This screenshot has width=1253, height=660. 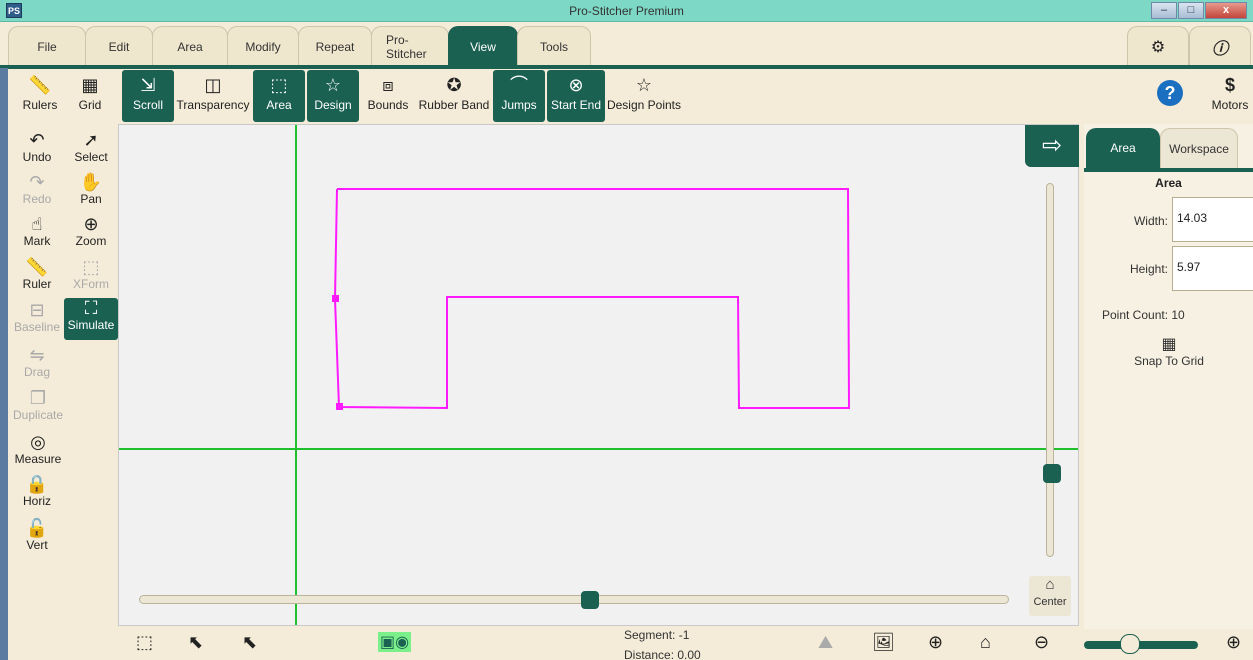 I want to click on snap-to-grid-button: ▦ Snap To Grid, so click(x=1169, y=351).